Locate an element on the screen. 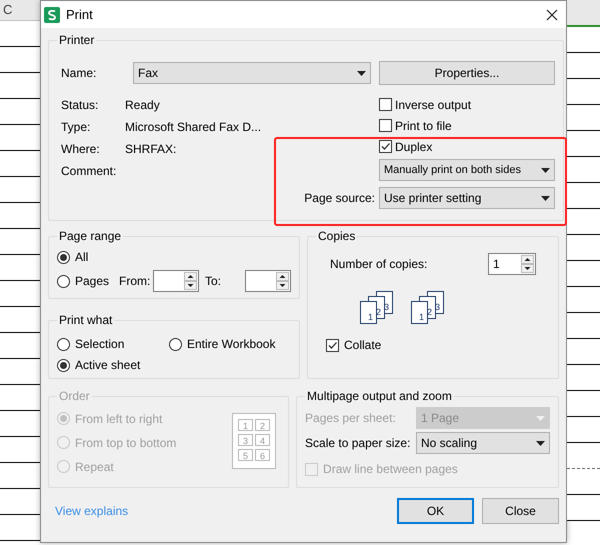  from-page-field is located at coordinates (176, 281).